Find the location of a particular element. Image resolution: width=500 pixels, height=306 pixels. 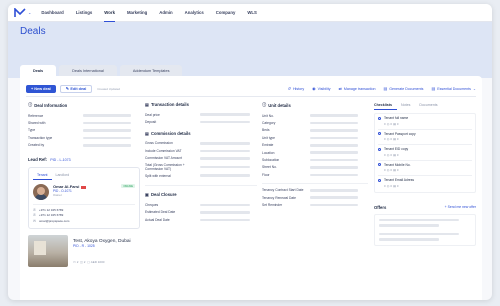

checklist-item-title: Tenant Mobile No. is located at coordinates (397, 164).